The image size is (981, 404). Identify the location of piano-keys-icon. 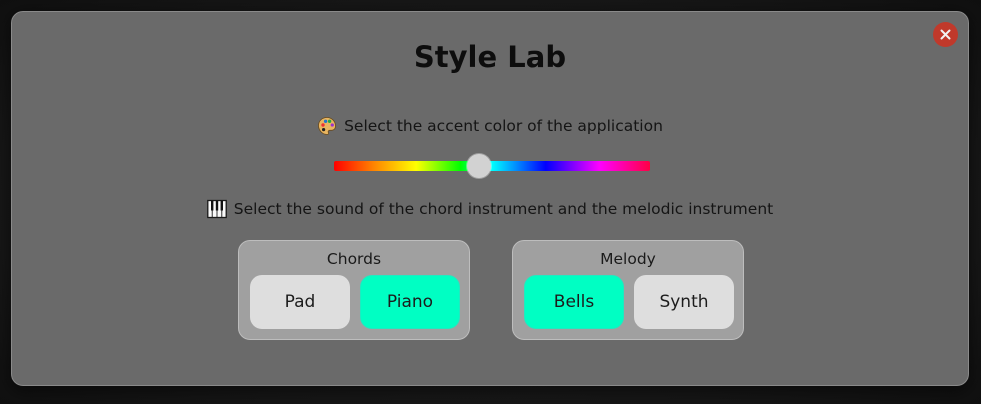
(216, 209).